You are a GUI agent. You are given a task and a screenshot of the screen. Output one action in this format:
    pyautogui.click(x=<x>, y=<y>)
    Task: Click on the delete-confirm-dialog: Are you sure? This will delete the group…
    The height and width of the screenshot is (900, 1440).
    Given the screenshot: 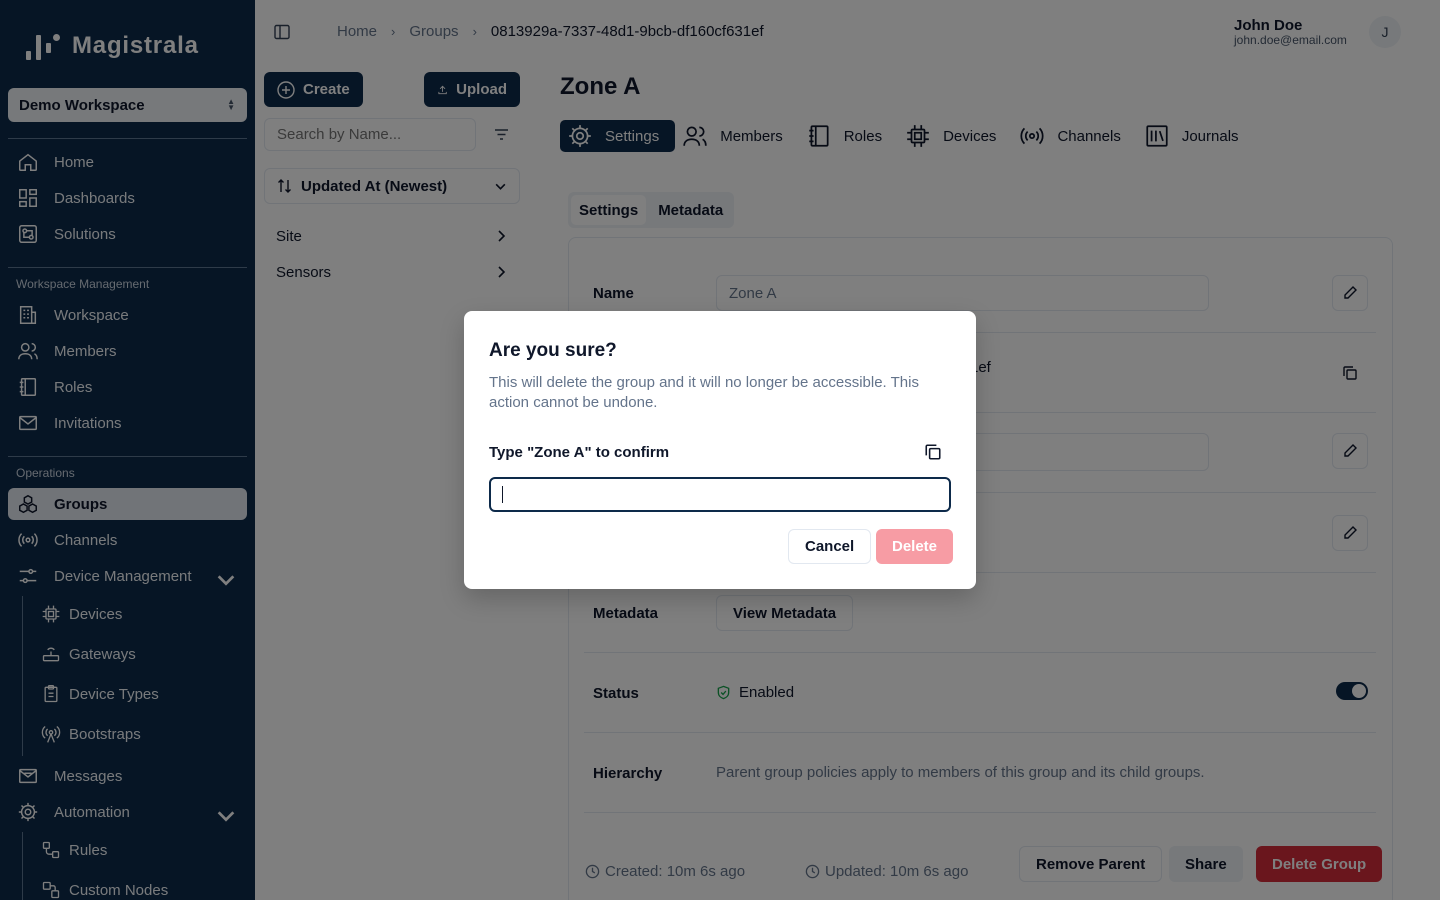 What is the action you would take?
    pyautogui.click(x=720, y=450)
    